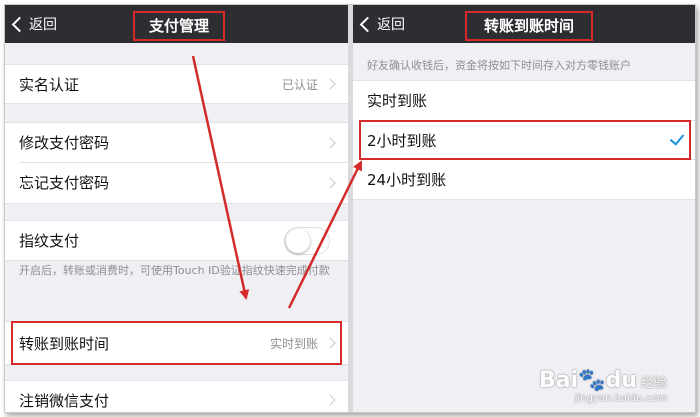 This screenshot has width=700, height=417. Describe the element at coordinates (179, 26) in the screenshot. I see `left-page-title: 支付管理` at that location.